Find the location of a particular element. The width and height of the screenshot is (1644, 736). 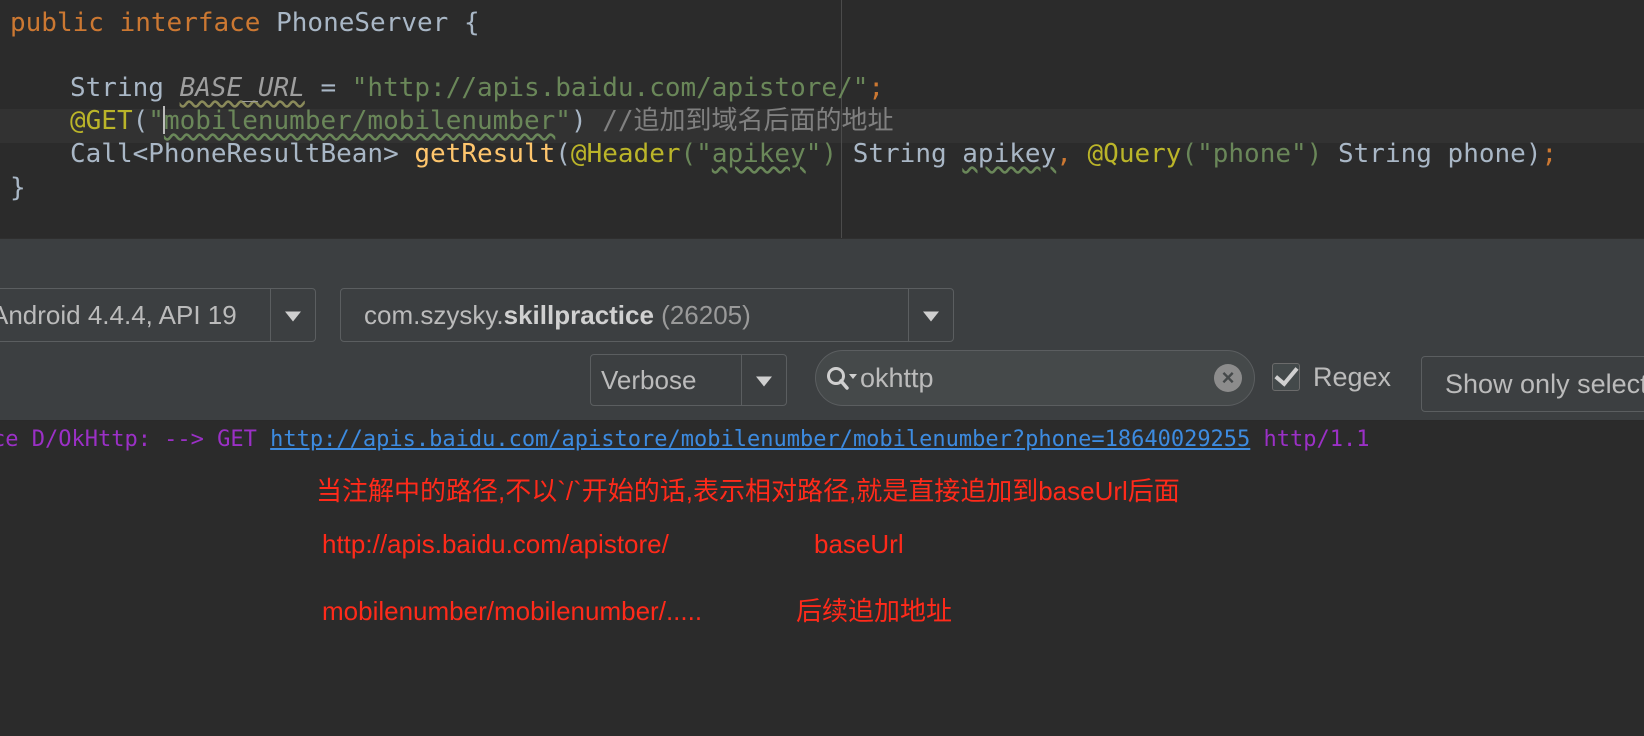

device-dropdown: Android 4.4.4, API 19 is located at coordinates (158, 315).